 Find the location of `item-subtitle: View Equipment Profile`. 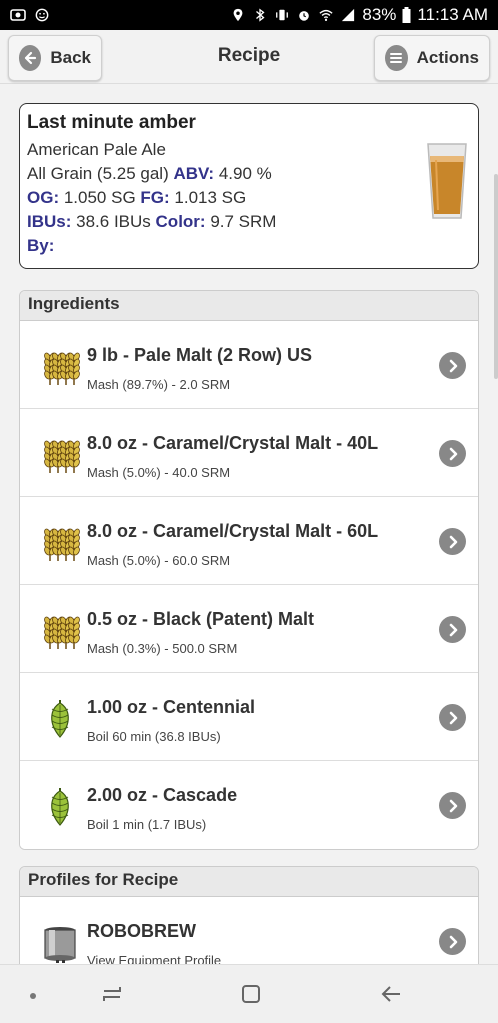

item-subtitle: View Equipment Profile is located at coordinates (154, 958).